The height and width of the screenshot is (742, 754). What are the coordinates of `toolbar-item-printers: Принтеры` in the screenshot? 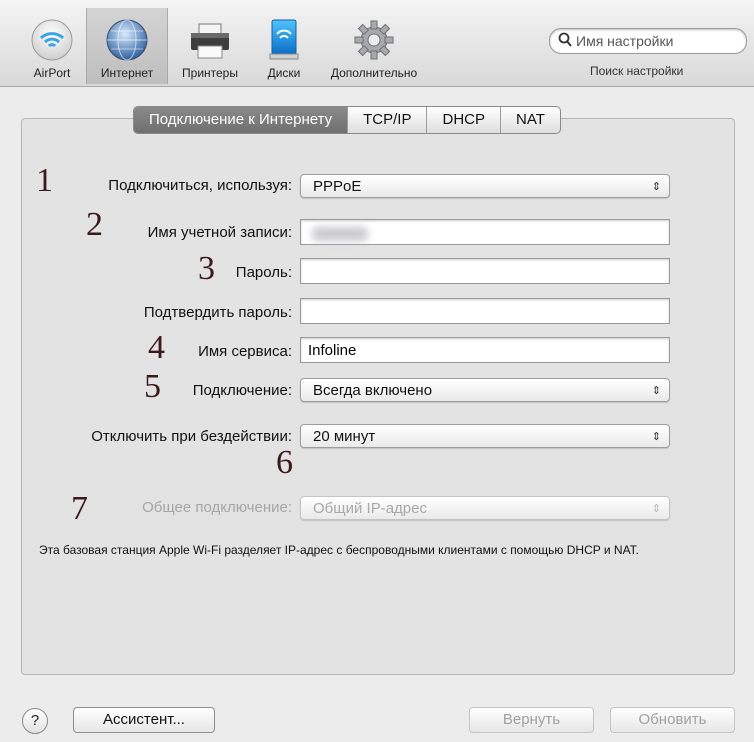 It's located at (210, 46).